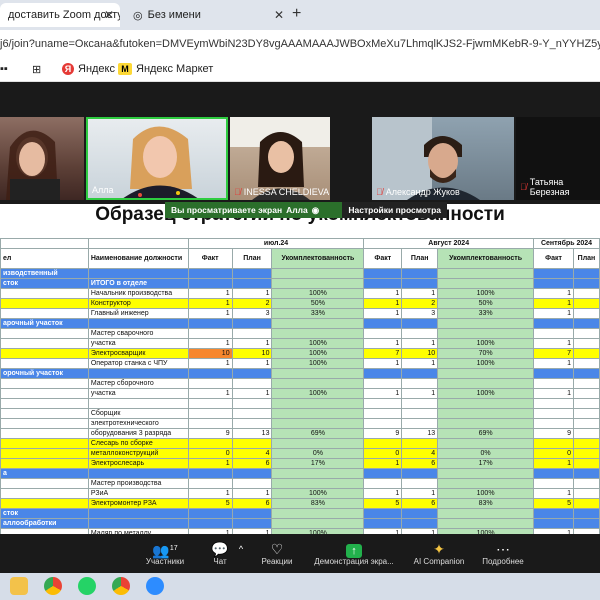  What do you see at coordinates (60, 15) in the screenshot?
I see `browser-tab-zoom: доставить Zoom доступ к ✕` at bounding box center [60, 15].